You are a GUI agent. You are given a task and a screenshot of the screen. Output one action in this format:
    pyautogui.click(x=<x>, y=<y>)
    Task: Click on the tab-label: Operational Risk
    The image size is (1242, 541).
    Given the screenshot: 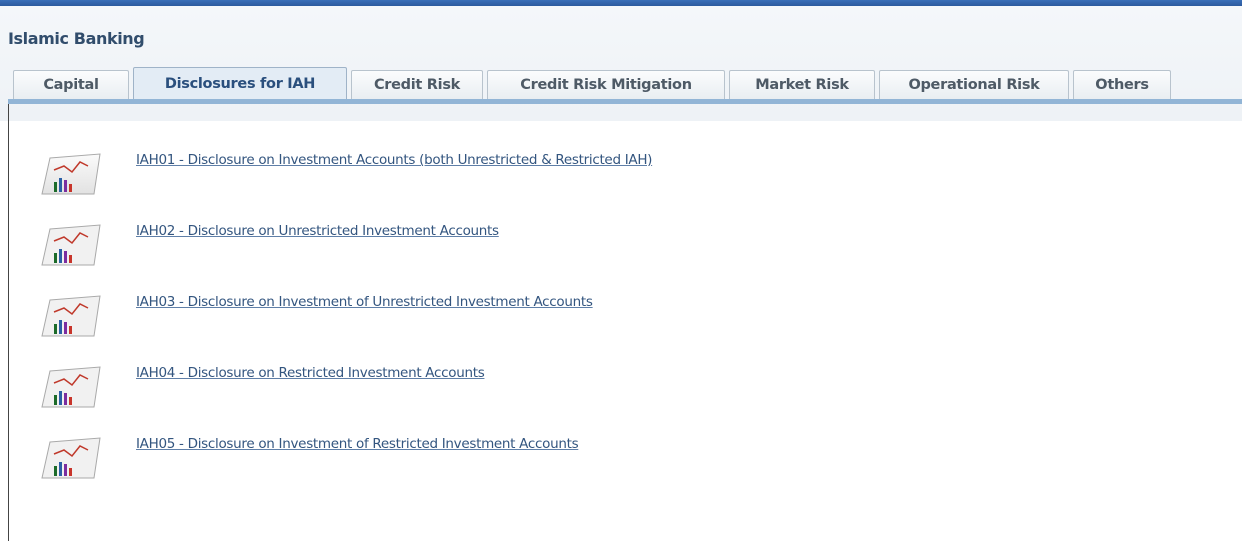 What is the action you would take?
    pyautogui.click(x=974, y=85)
    